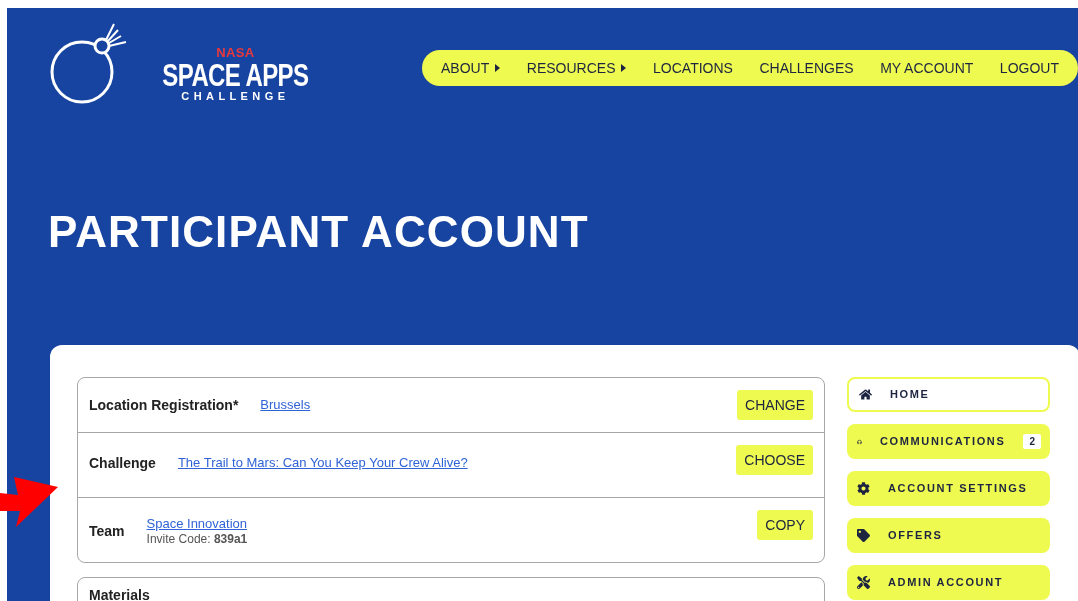  Describe the element at coordinates (319, 232) in the screenshot. I see `page-title: PARTICIPANT ACCOUNT` at that location.